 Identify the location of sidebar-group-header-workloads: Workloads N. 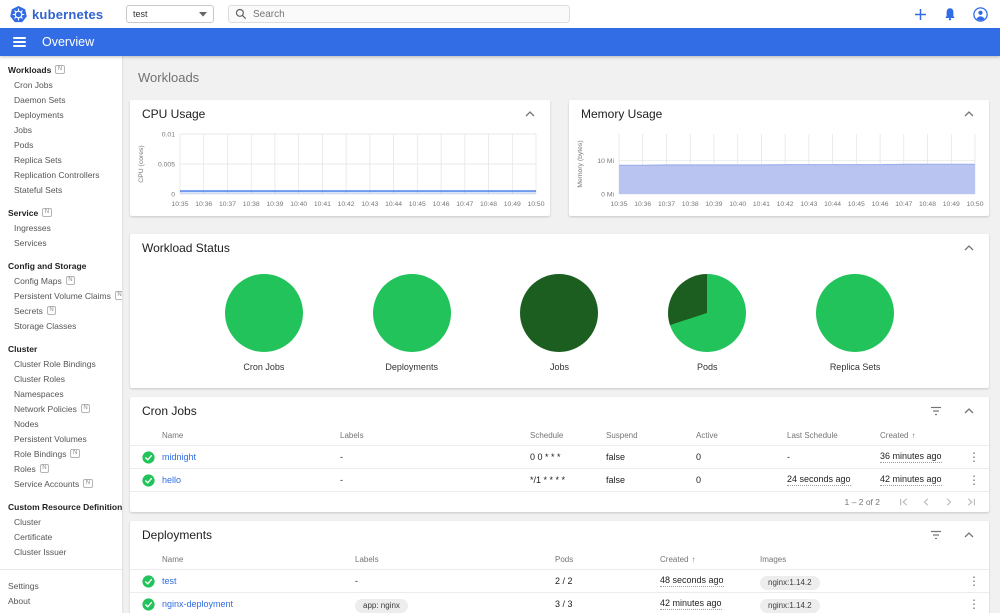
(61, 69).